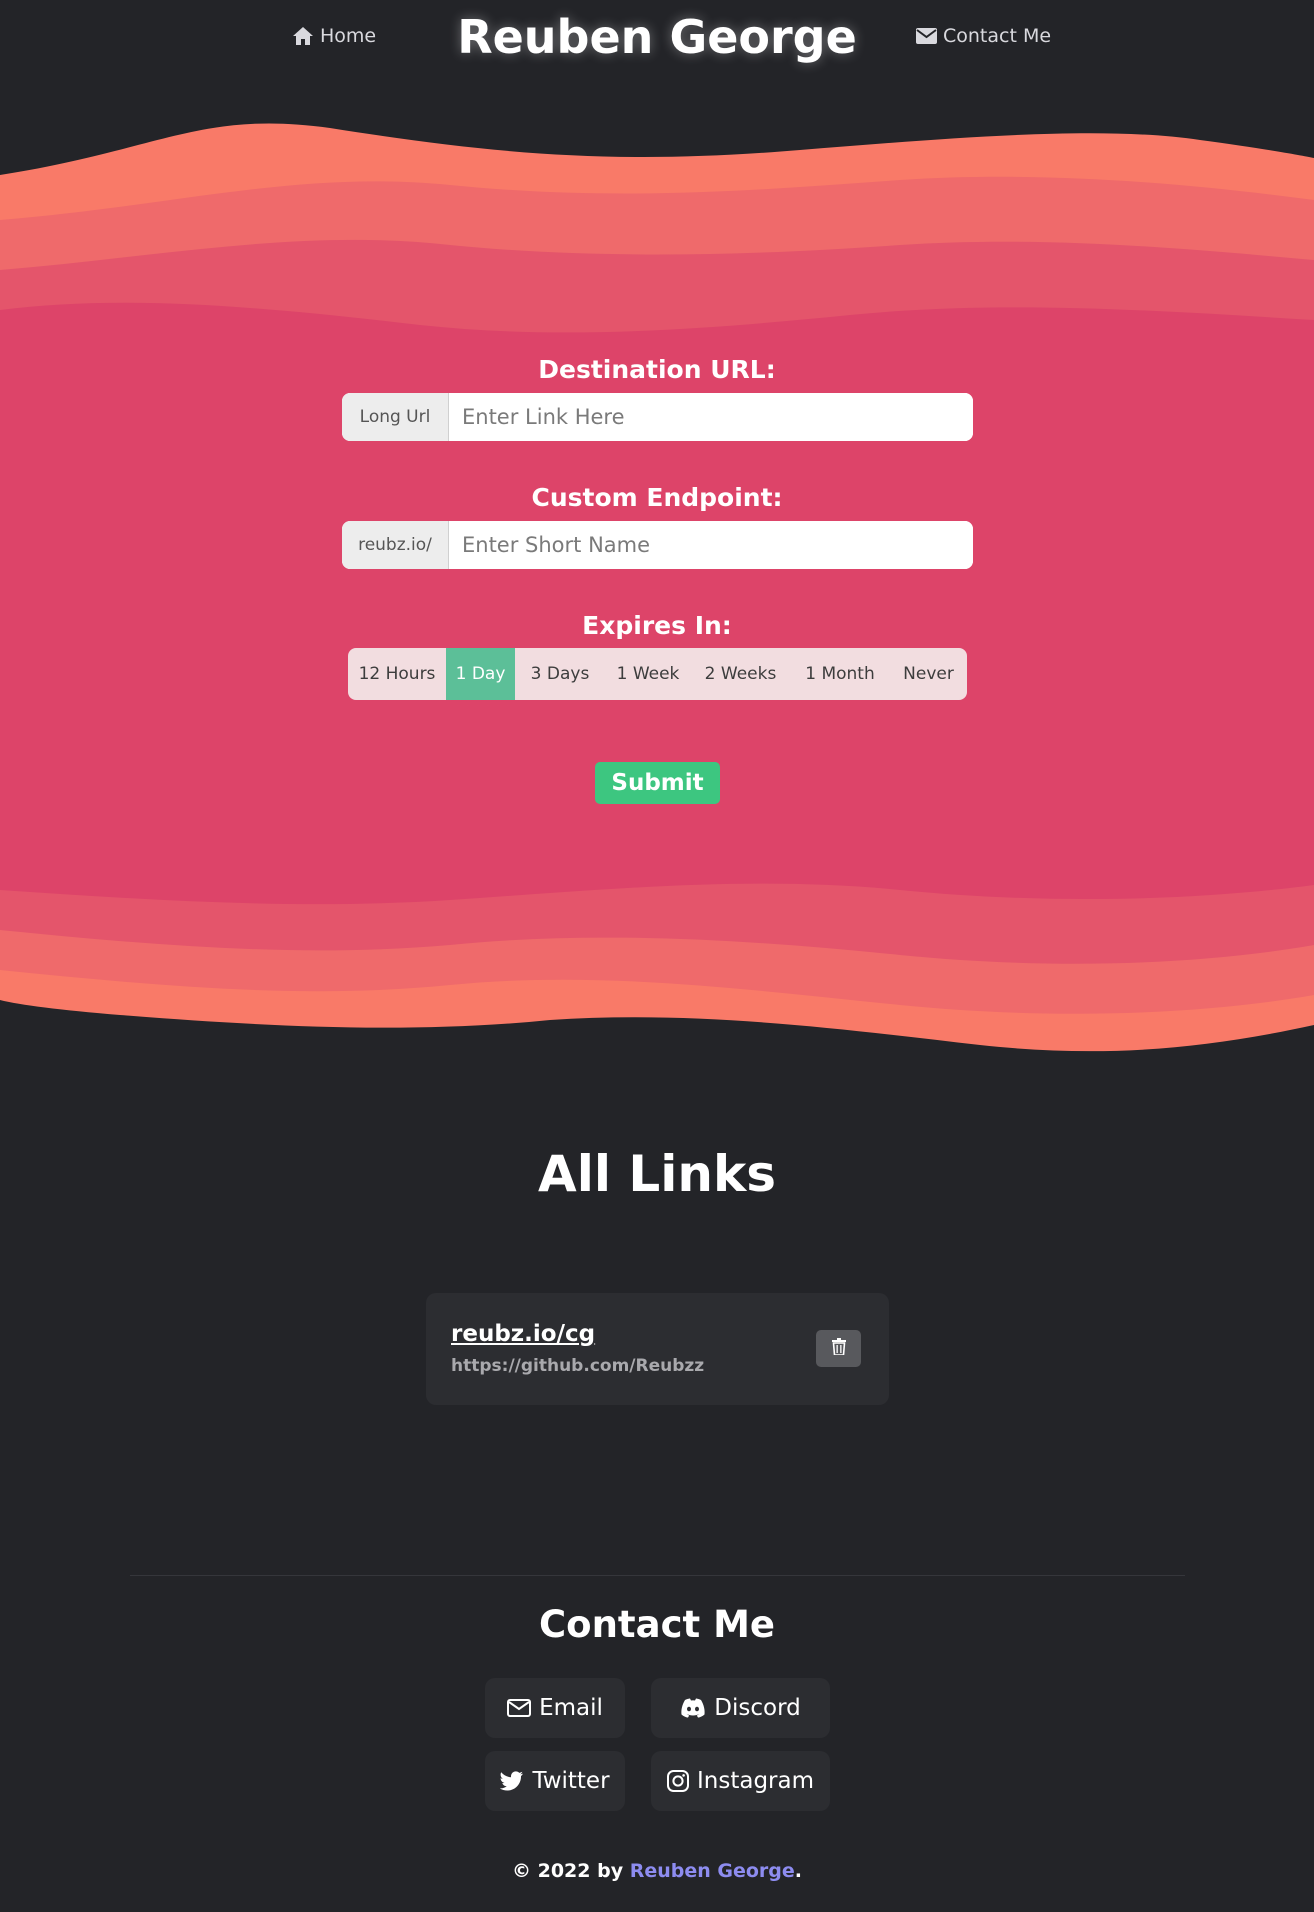  I want to click on custom-endpoint-title: Custom Endpoint:, so click(657, 497).